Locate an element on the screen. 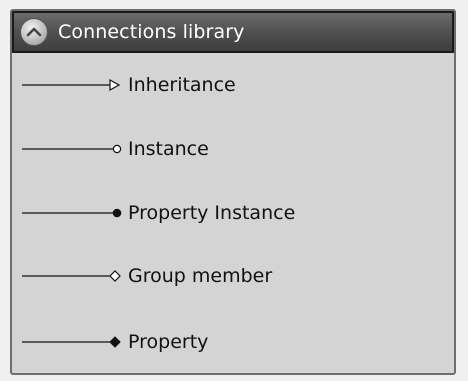  panel-title: Connections library is located at coordinates (151, 32).